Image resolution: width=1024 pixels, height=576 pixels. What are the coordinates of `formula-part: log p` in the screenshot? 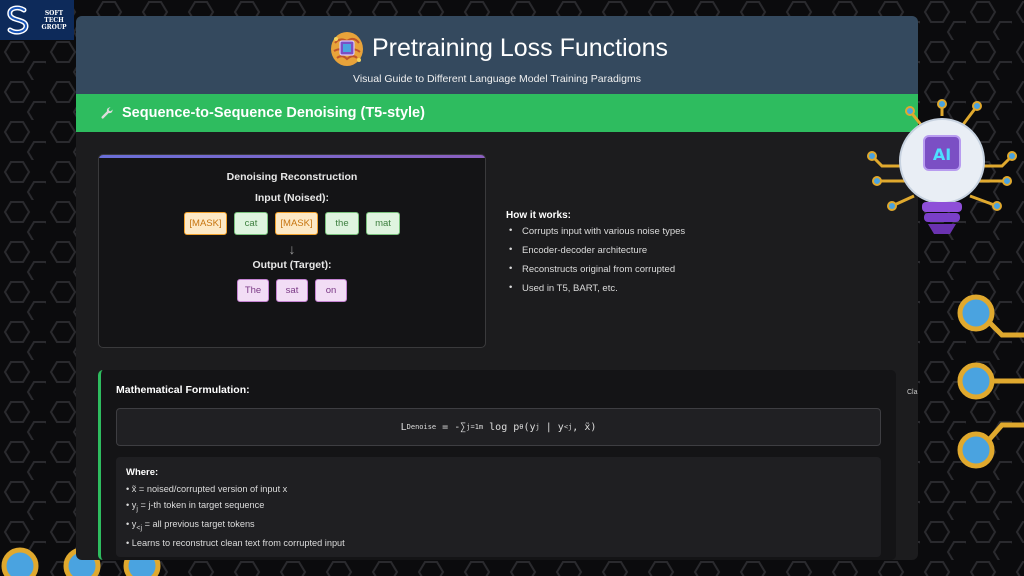 It's located at (501, 427).